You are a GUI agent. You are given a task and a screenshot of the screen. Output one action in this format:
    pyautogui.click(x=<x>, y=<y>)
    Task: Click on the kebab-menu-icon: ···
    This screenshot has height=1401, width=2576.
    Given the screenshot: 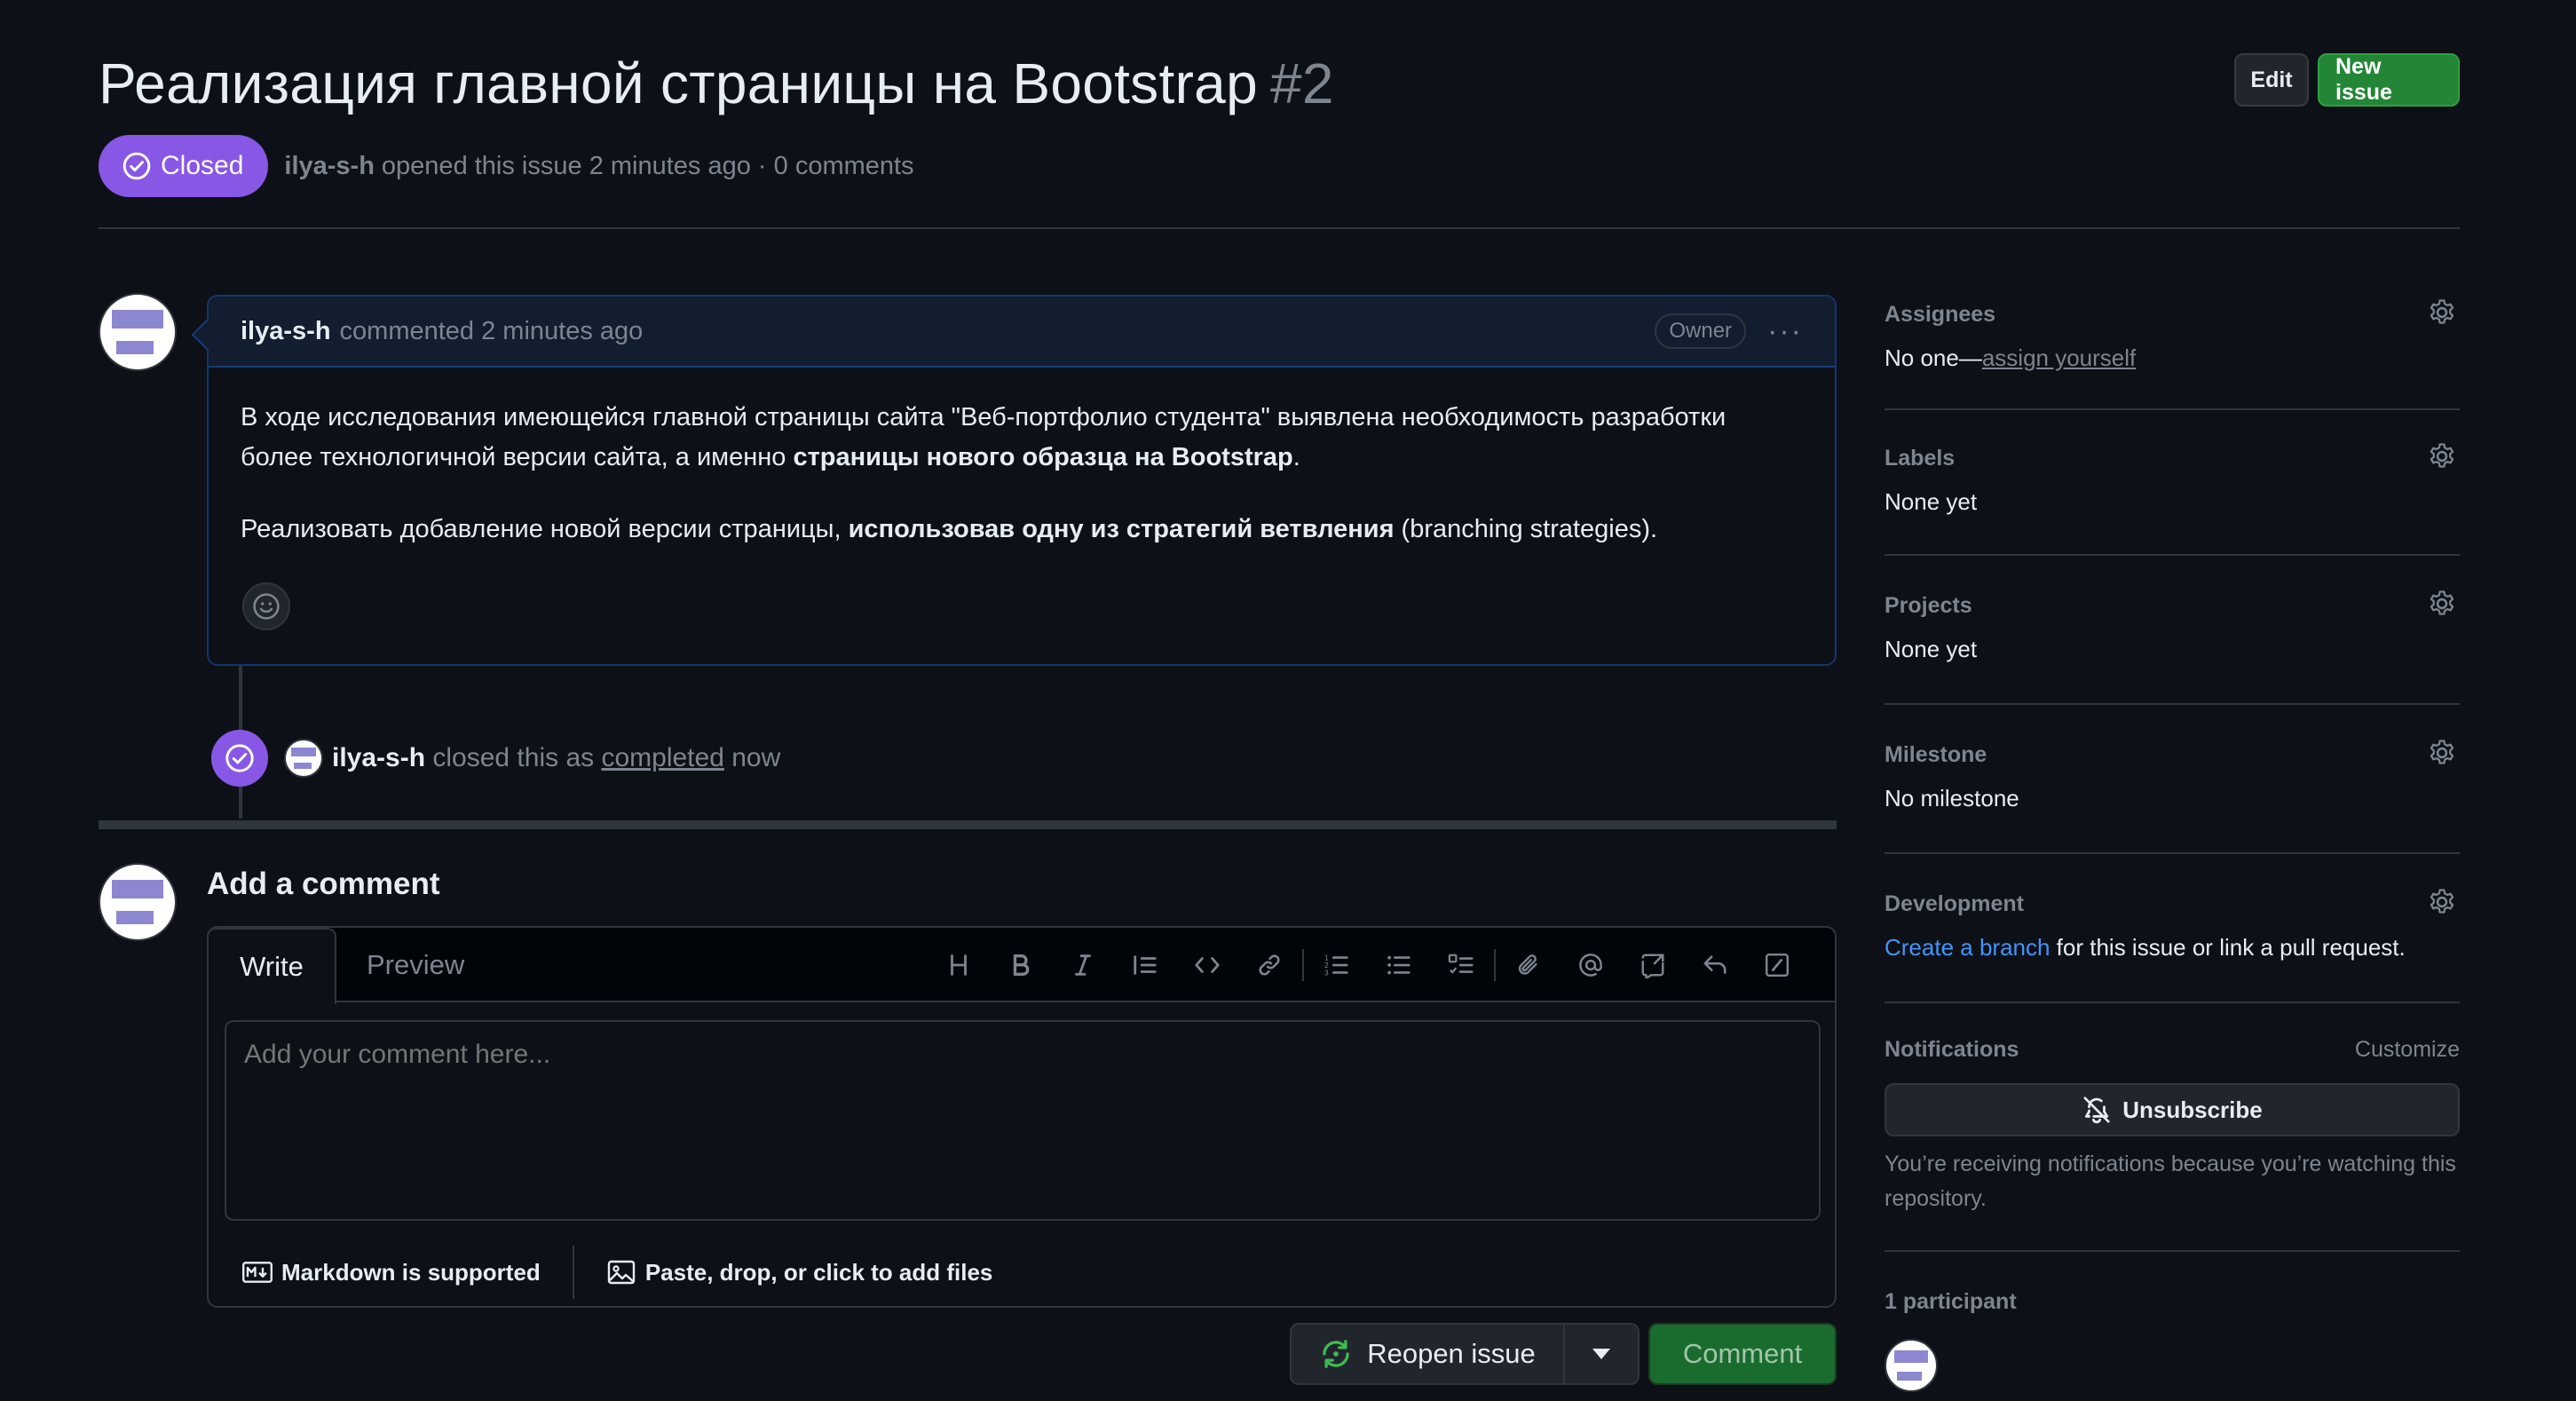 What is the action you would take?
    pyautogui.click(x=1785, y=331)
    